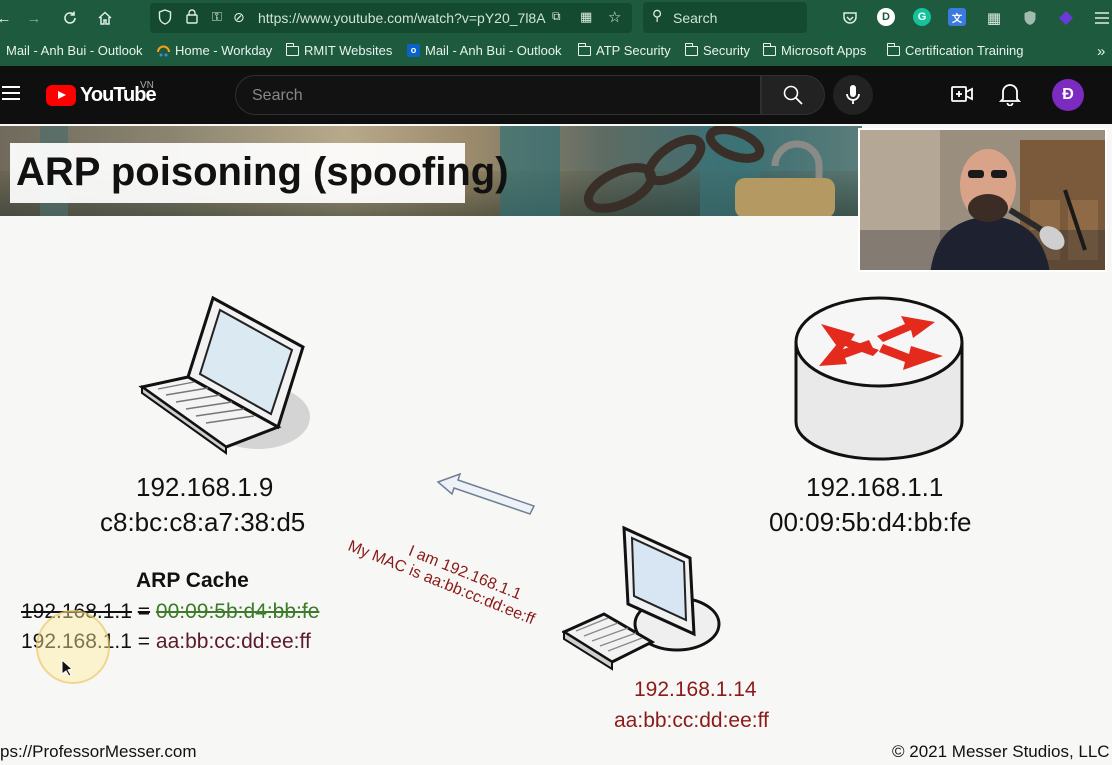 This screenshot has height=765, width=1112. What do you see at coordinates (486, 493) in the screenshot?
I see `arrow-icon` at bounding box center [486, 493].